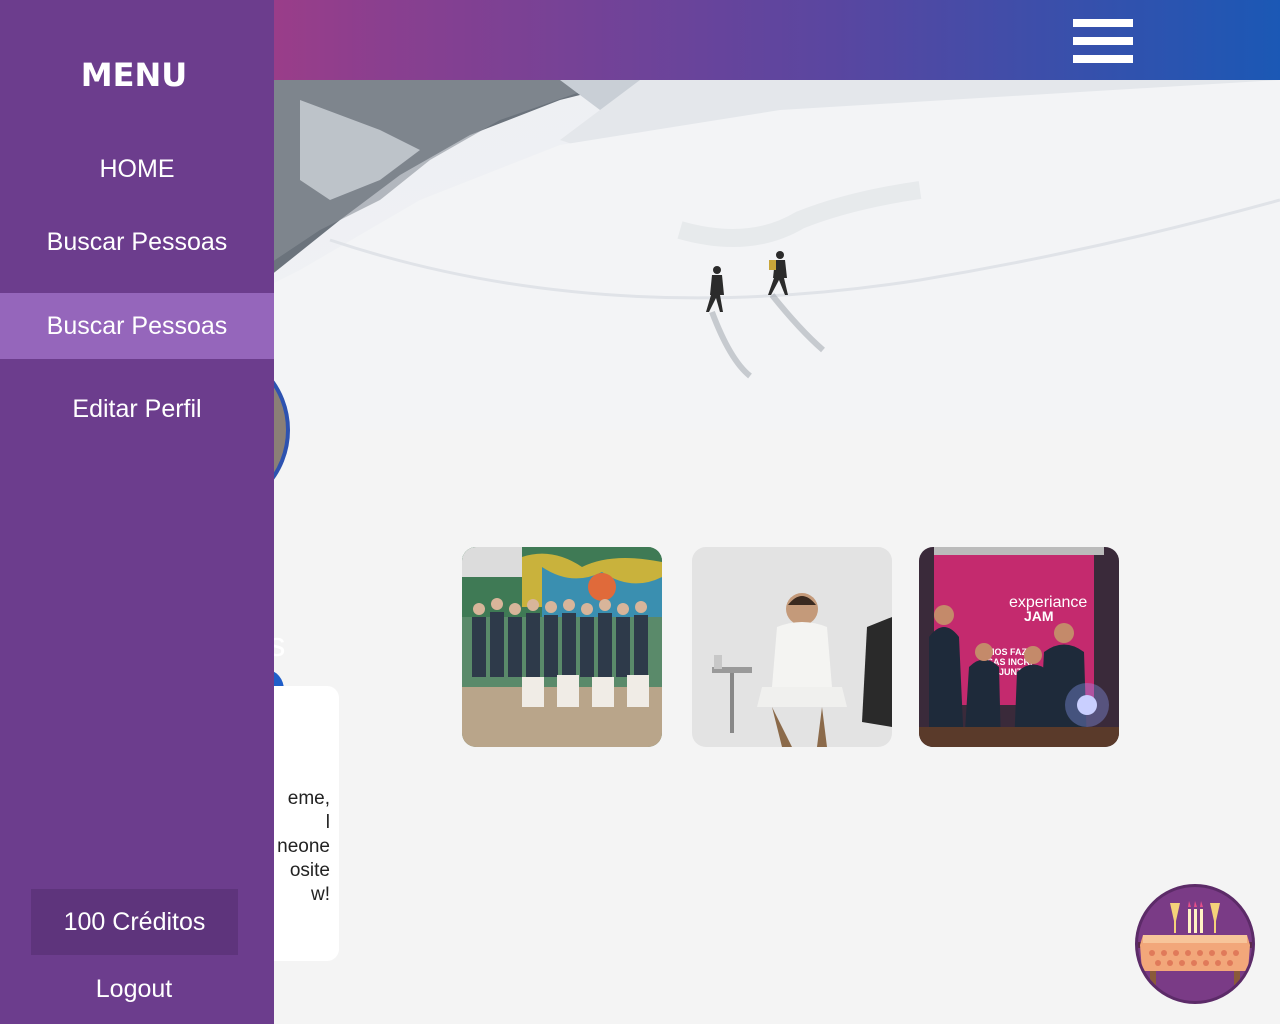 The height and width of the screenshot is (1024, 1280). I want to click on sidebar-item-buscar-pessoas-active: Buscar Pessoas, so click(137, 326).